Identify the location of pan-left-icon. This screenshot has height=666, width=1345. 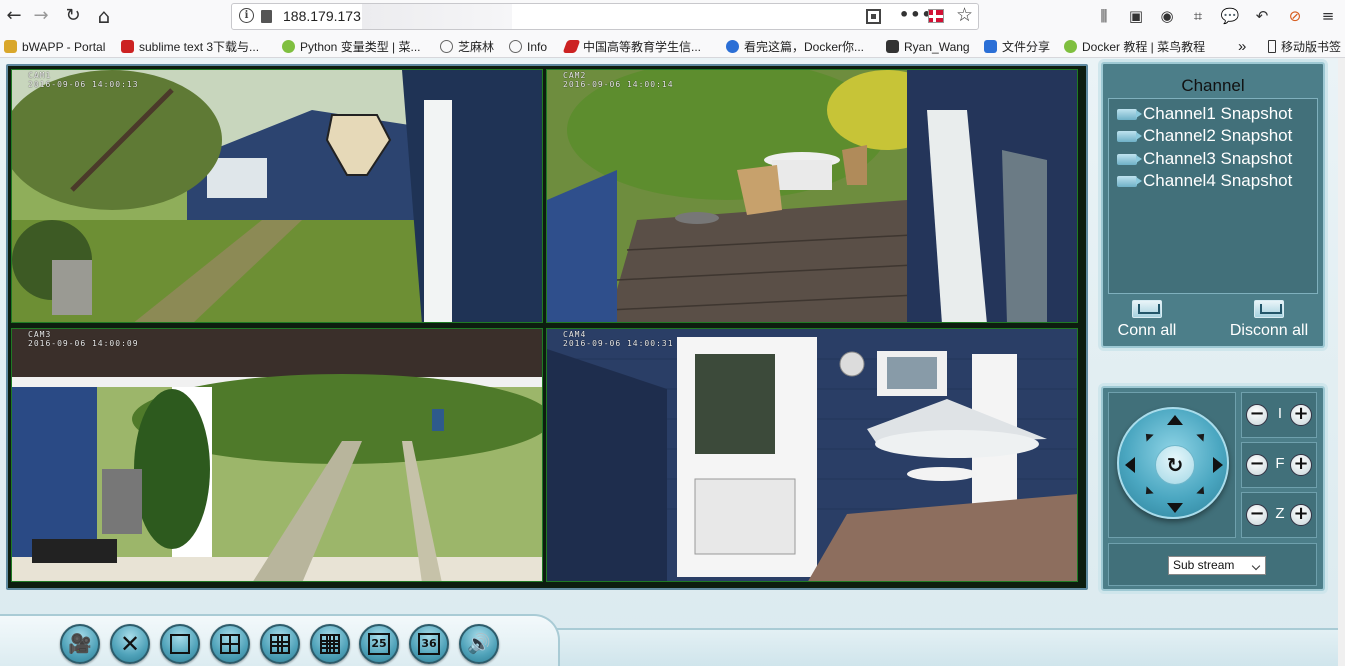
(1130, 465).